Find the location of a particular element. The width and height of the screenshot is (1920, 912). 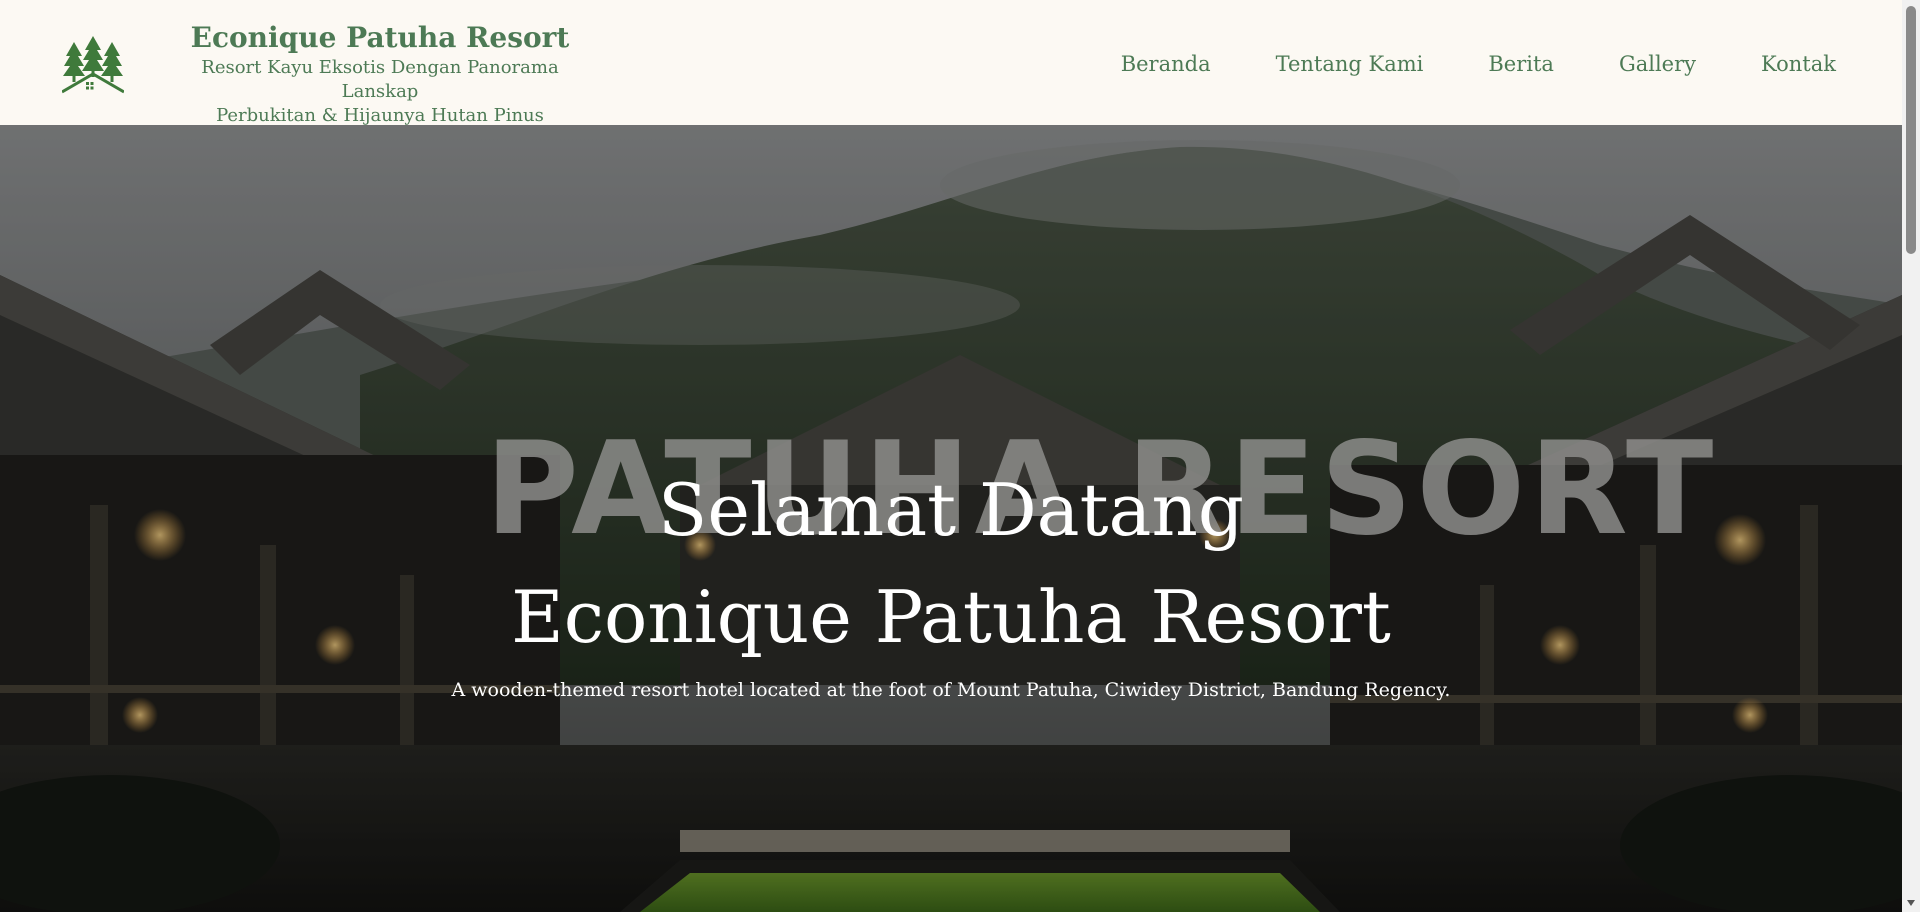

page-scrollbar is located at coordinates (1911, 456).